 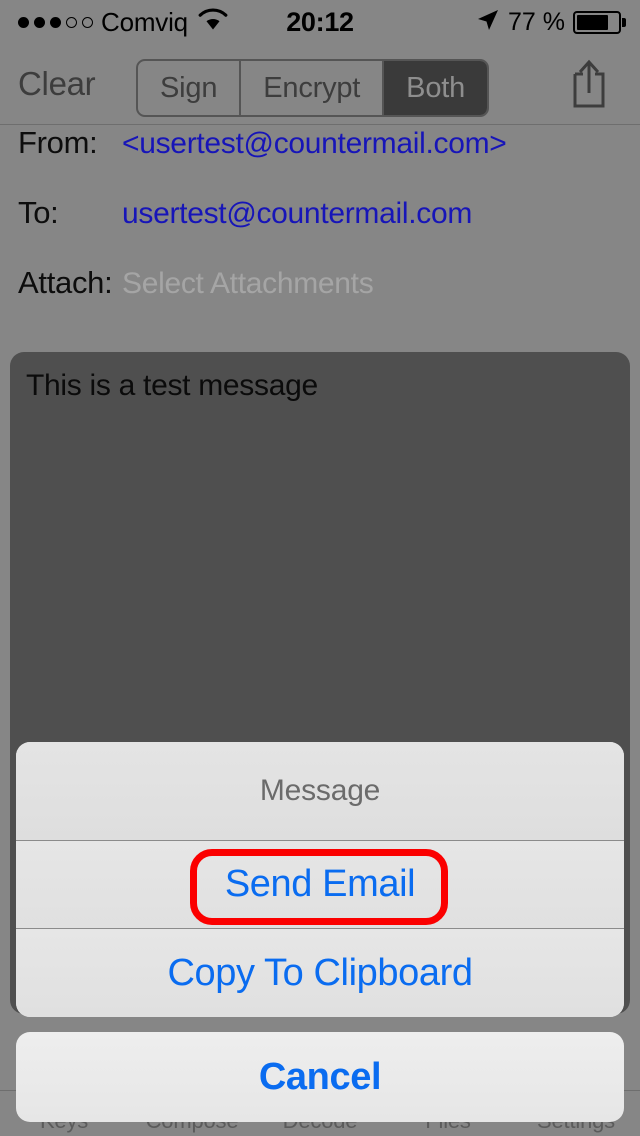 What do you see at coordinates (190, 88) in the screenshot?
I see `segment-sign: Sign` at bounding box center [190, 88].